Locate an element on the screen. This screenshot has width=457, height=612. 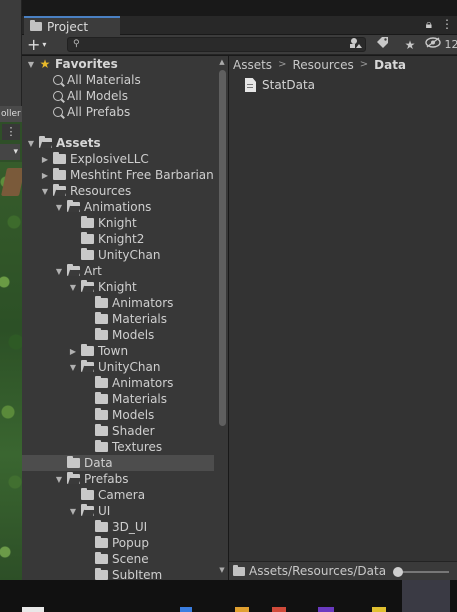
scroll-down-icon: ▼ is located at coordinates (222, 570).